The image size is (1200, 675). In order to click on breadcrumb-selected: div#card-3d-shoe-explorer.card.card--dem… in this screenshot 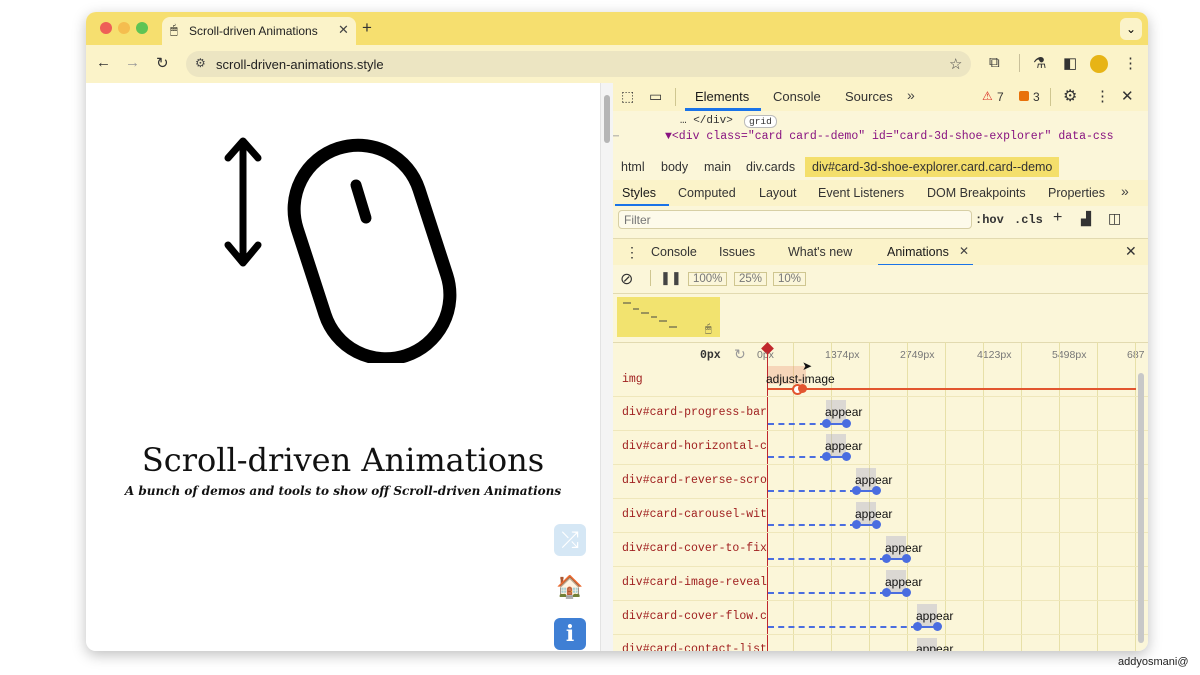, I will do `click(932, 167)`.